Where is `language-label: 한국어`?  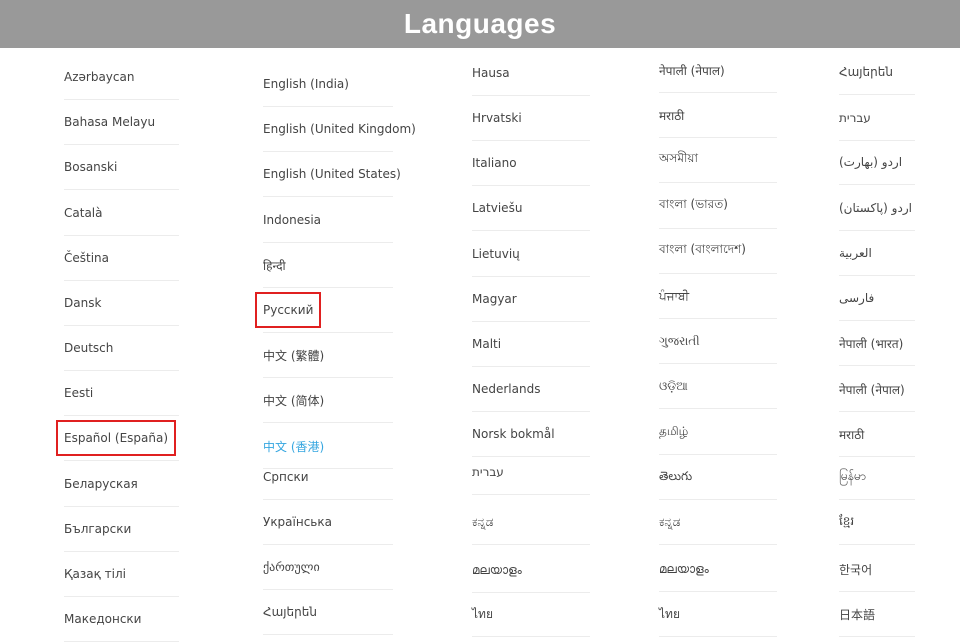 language-label: 한국어 is located at coordinates (856, 569).